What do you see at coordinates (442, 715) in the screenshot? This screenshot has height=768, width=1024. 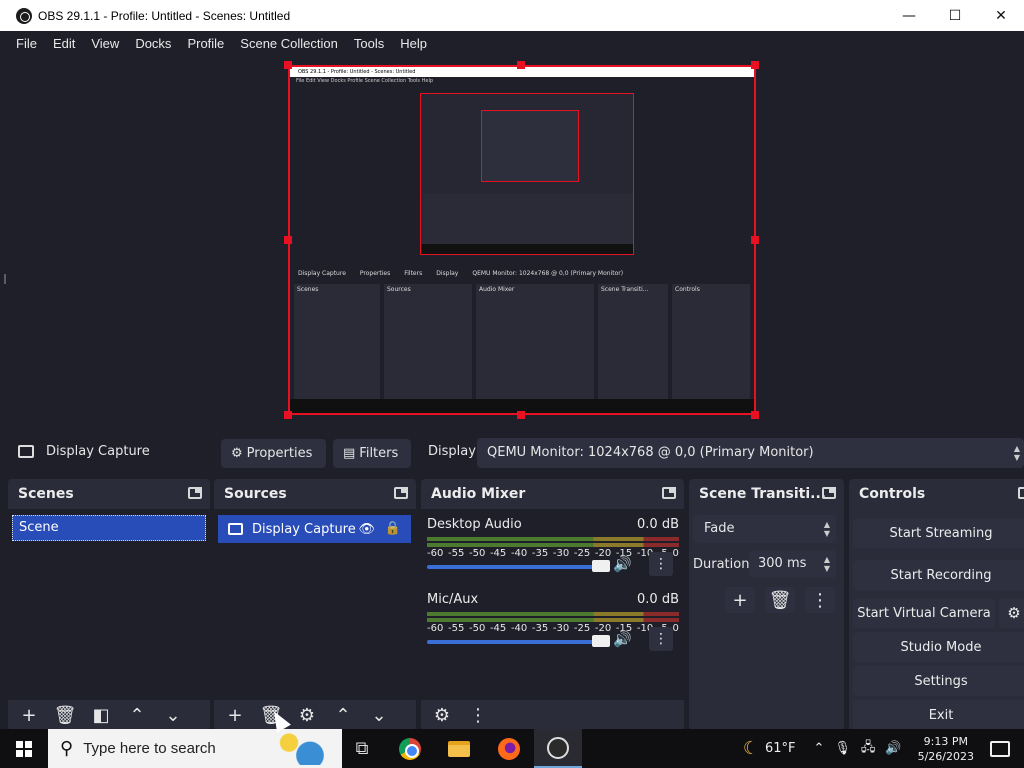 I see `advanced-audio-gear-icon: ⚙` at bounding box center [442, 715].